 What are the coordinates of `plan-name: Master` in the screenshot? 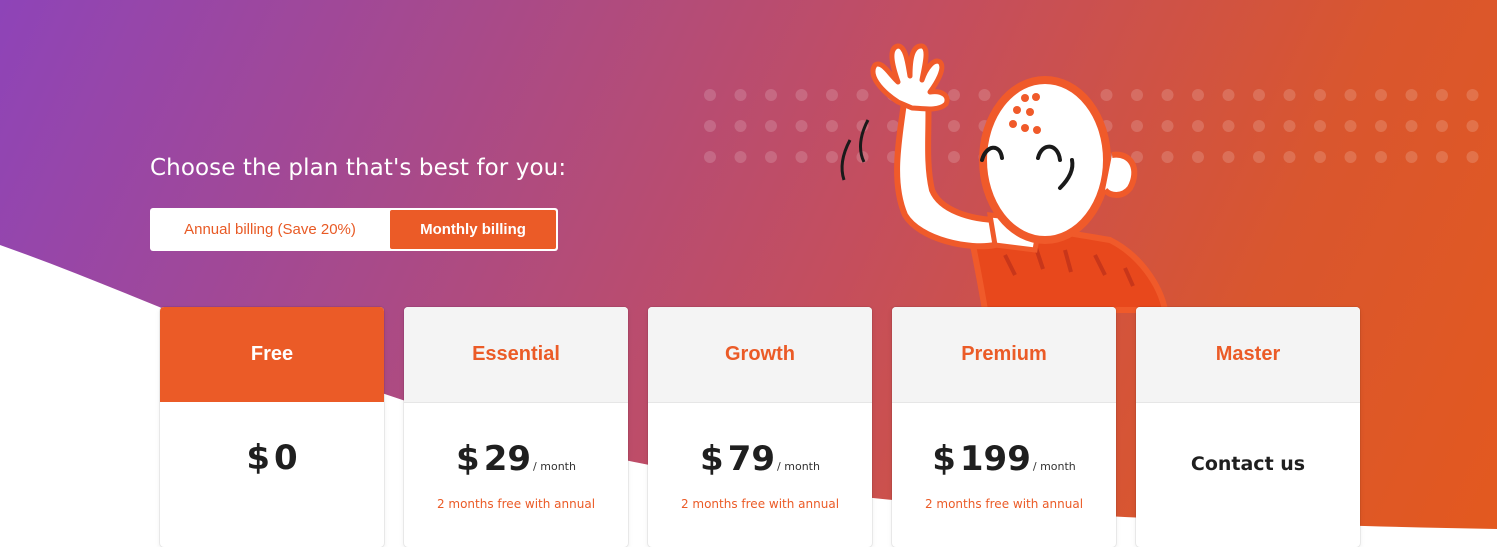 It's located at (1248, 354).